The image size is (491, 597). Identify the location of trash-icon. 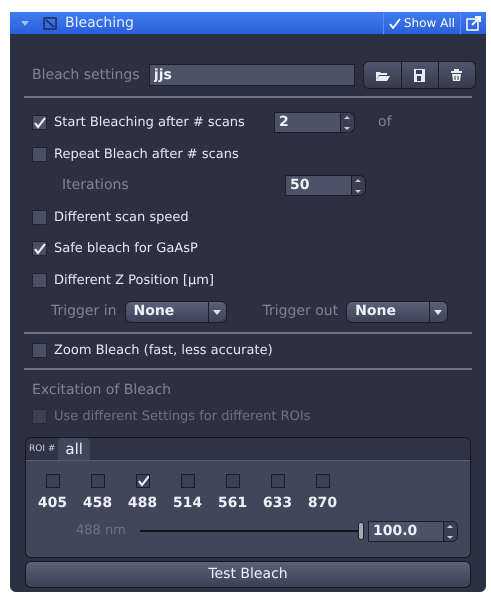
(456, 75).